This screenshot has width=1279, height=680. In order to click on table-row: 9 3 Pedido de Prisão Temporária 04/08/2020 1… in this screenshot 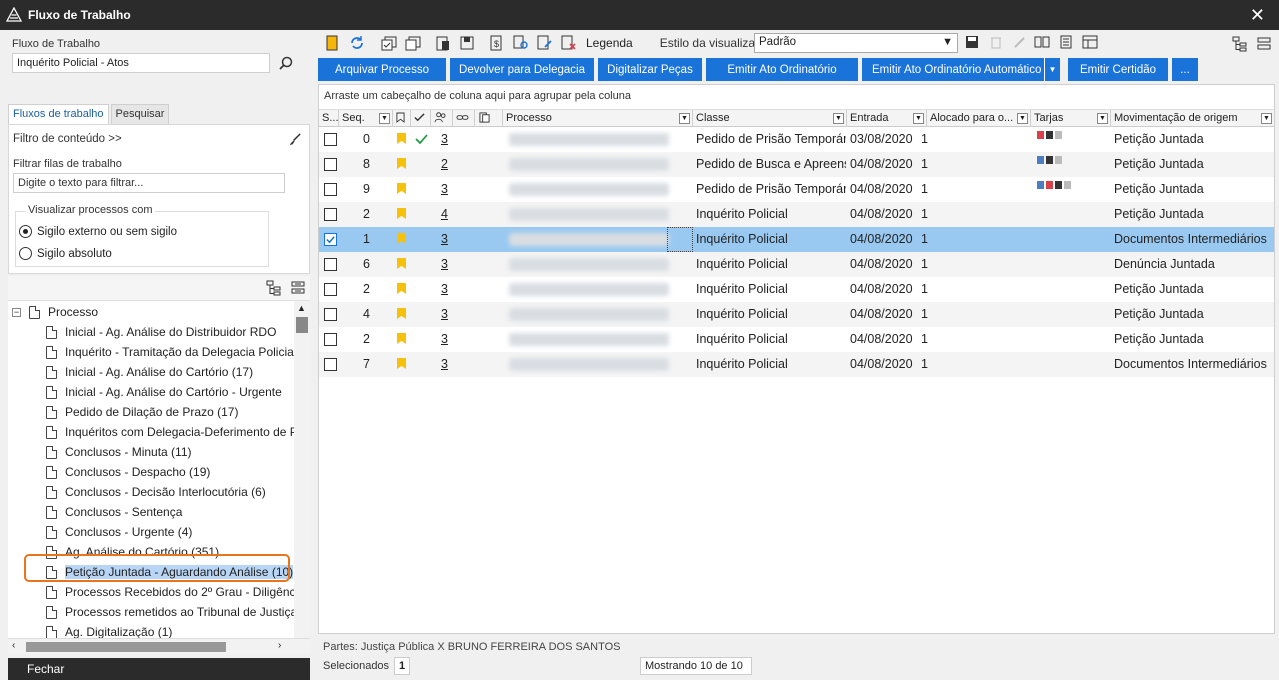, I will do `click(796, 189)`.